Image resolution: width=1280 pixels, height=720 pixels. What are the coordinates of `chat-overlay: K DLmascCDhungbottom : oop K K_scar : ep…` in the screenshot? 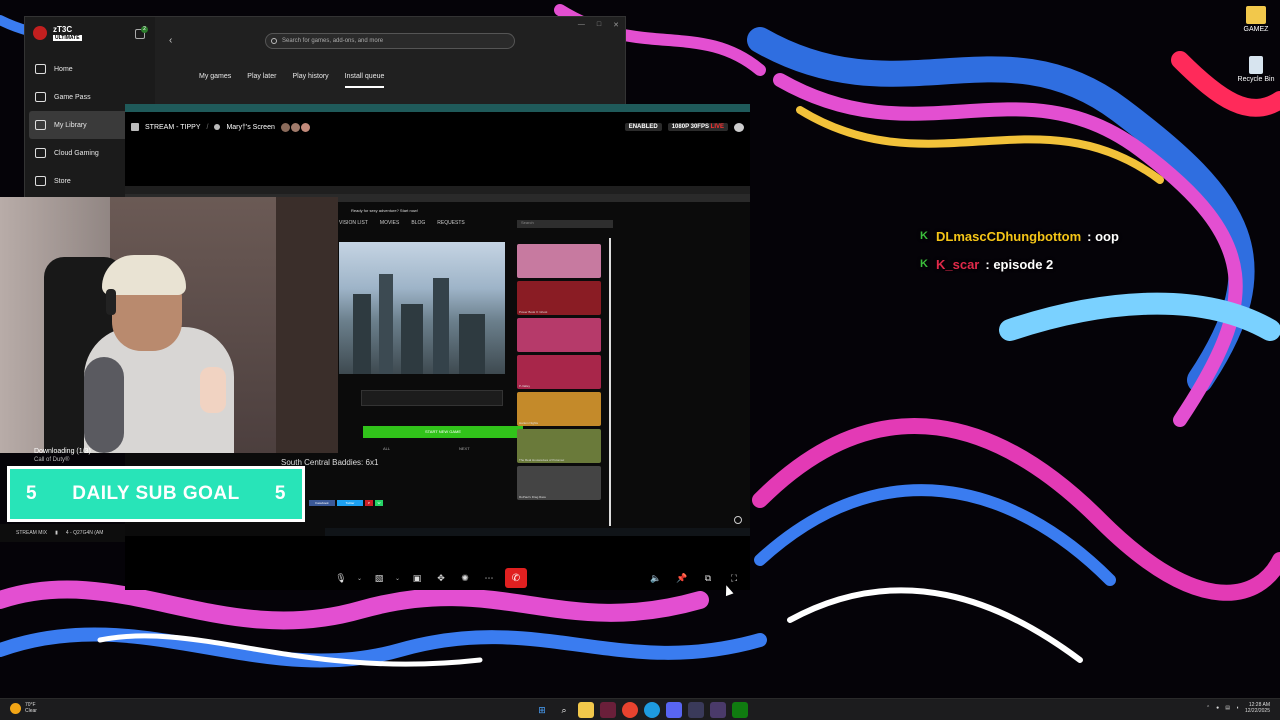 It's located at (1019, 250).